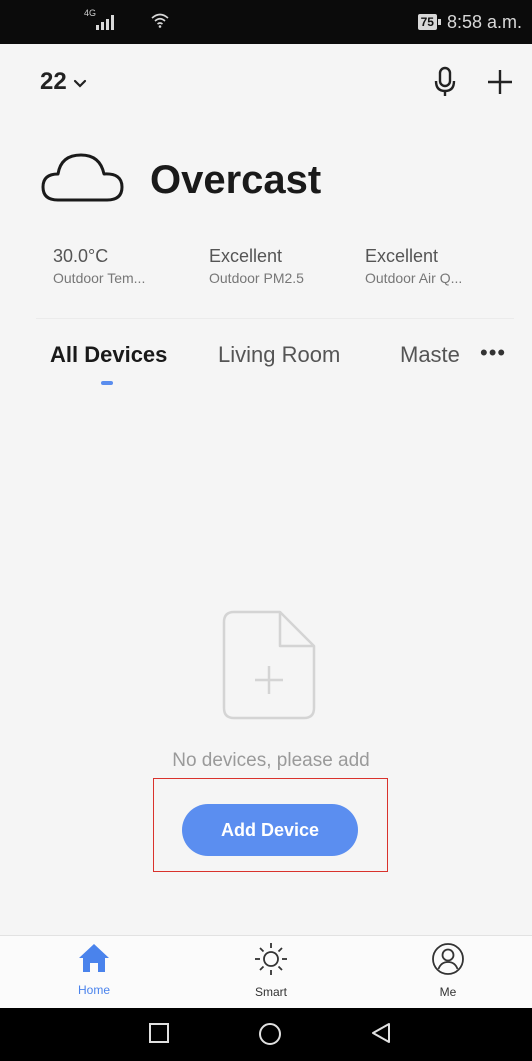  I want to click on microphone-icon, so click(445, 82).